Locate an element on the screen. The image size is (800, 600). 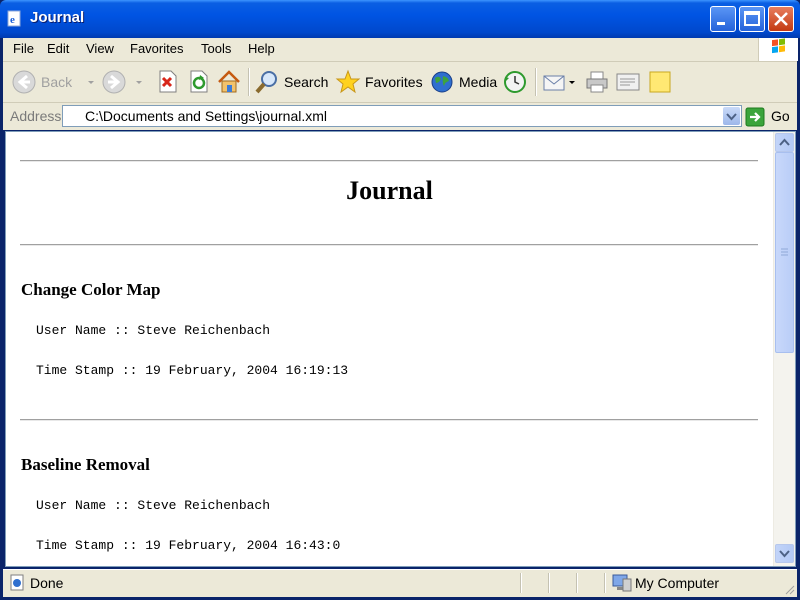
media-button: Media is located at coordinates (463, 82).